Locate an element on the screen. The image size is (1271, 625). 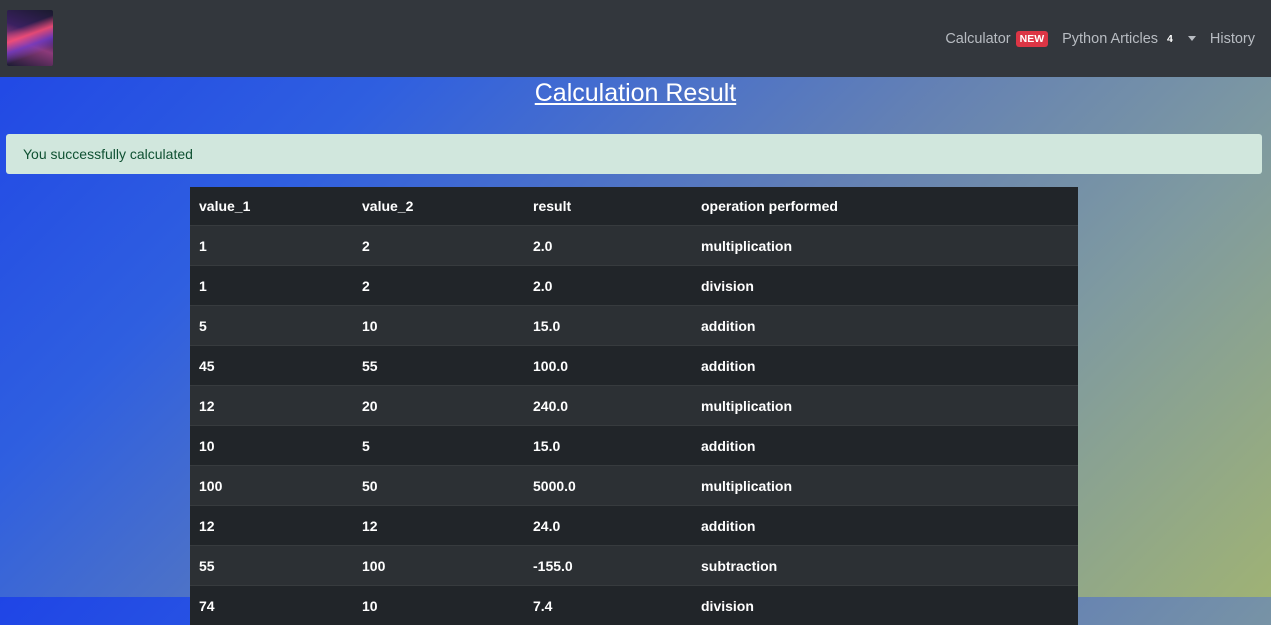
articles-count-badge: 4 is located at coordinates (1170, 39).